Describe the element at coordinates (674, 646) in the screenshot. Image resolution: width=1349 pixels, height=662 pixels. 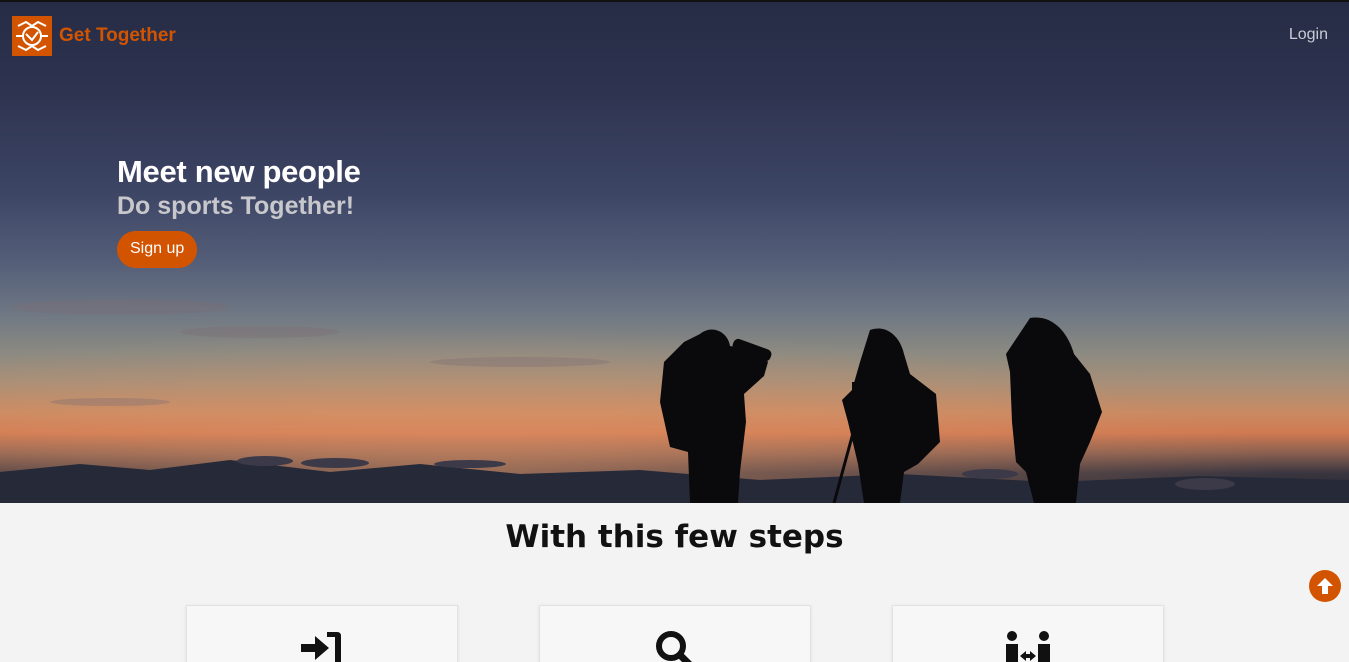
I see `search-icon` at that location.